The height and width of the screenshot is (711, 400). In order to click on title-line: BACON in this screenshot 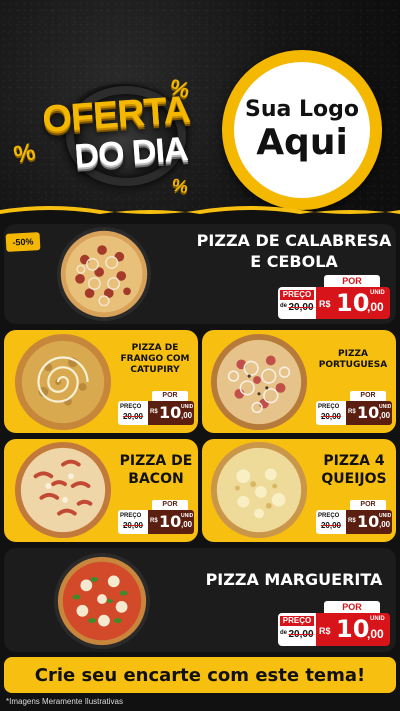, I will do `click(156, 479)`.